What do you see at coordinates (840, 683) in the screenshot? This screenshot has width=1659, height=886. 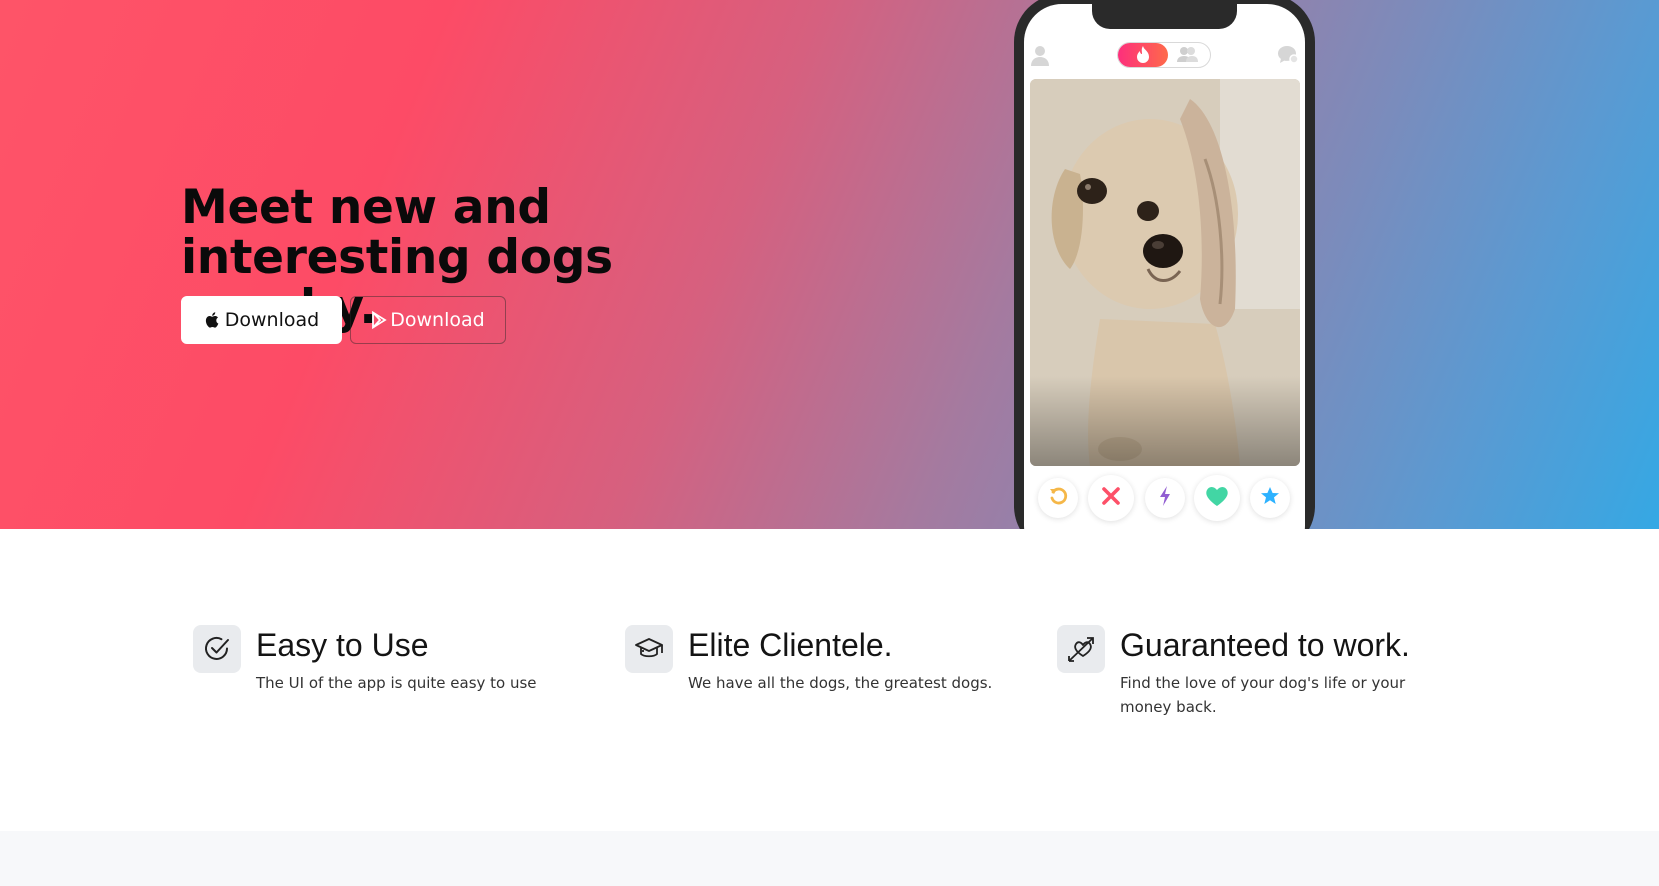 I see `feature-text: We have all the dogs, the greatest dogs.` at bounding box center [840, 683].